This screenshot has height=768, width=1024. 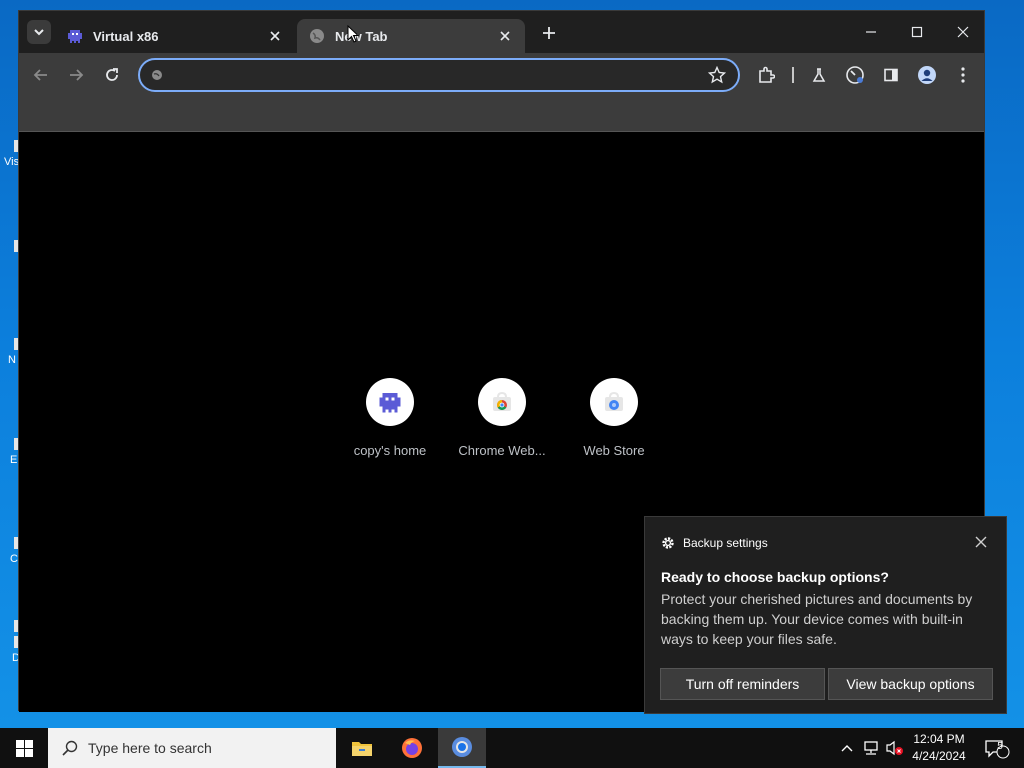 I want to click on back-button, so click(x=41, y=75).